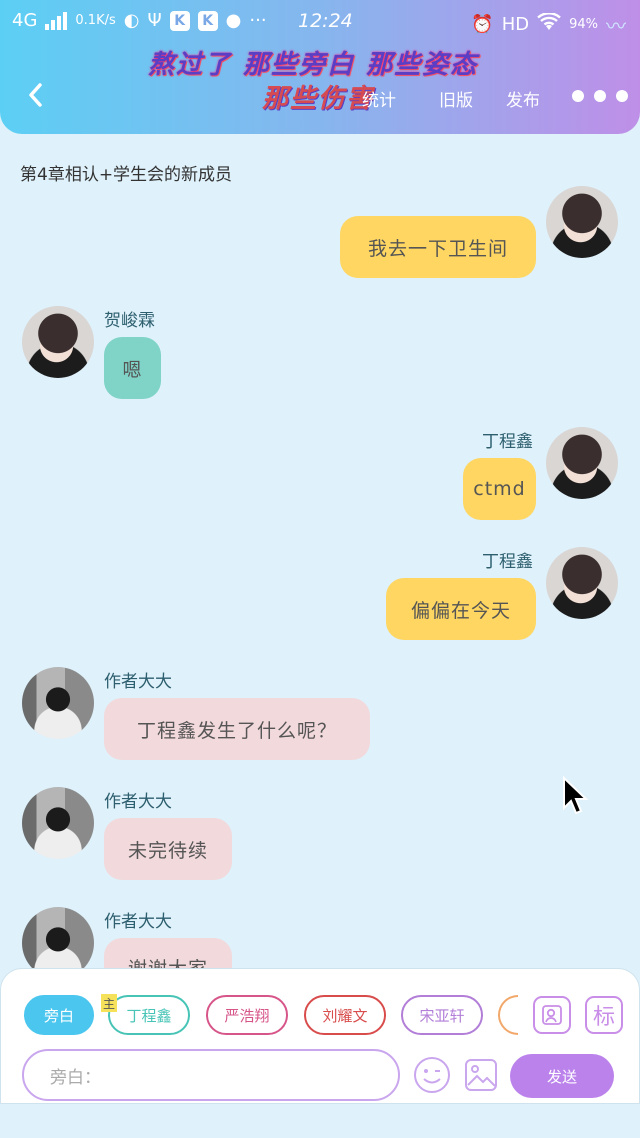  I want to click on network-speed: 0.1K/s, so click(95, 20).